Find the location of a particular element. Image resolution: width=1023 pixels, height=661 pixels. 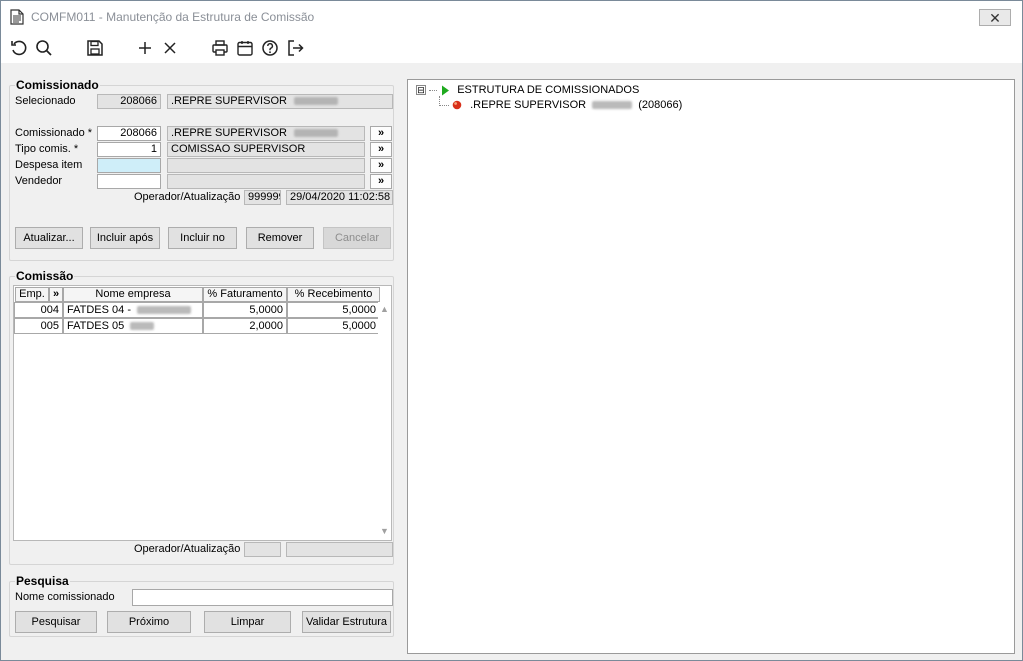

exit-icon is located at coordinates (295, 48).